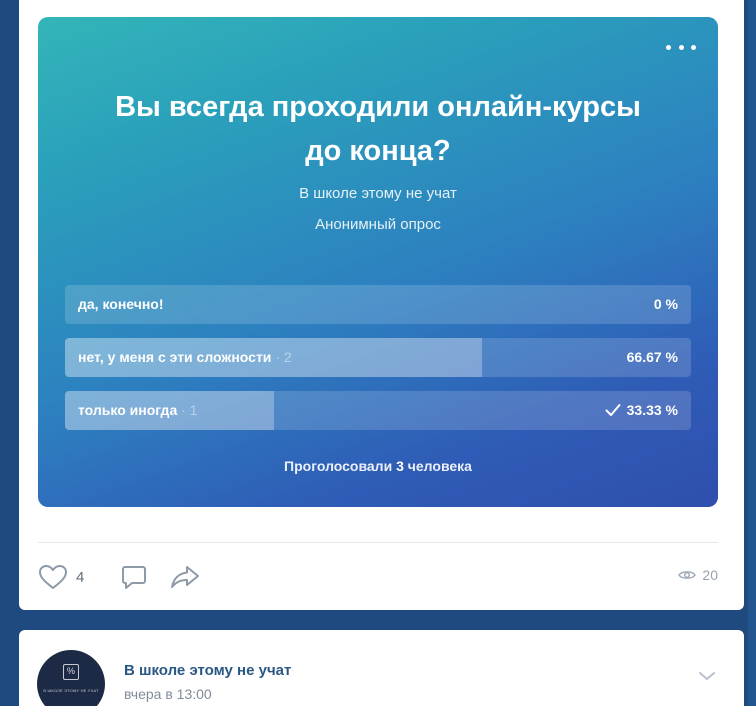  Describe the element at coordinates (378, 304) in the screenshot. I see `poll-answer: да, конечно! 0 %` at that location.